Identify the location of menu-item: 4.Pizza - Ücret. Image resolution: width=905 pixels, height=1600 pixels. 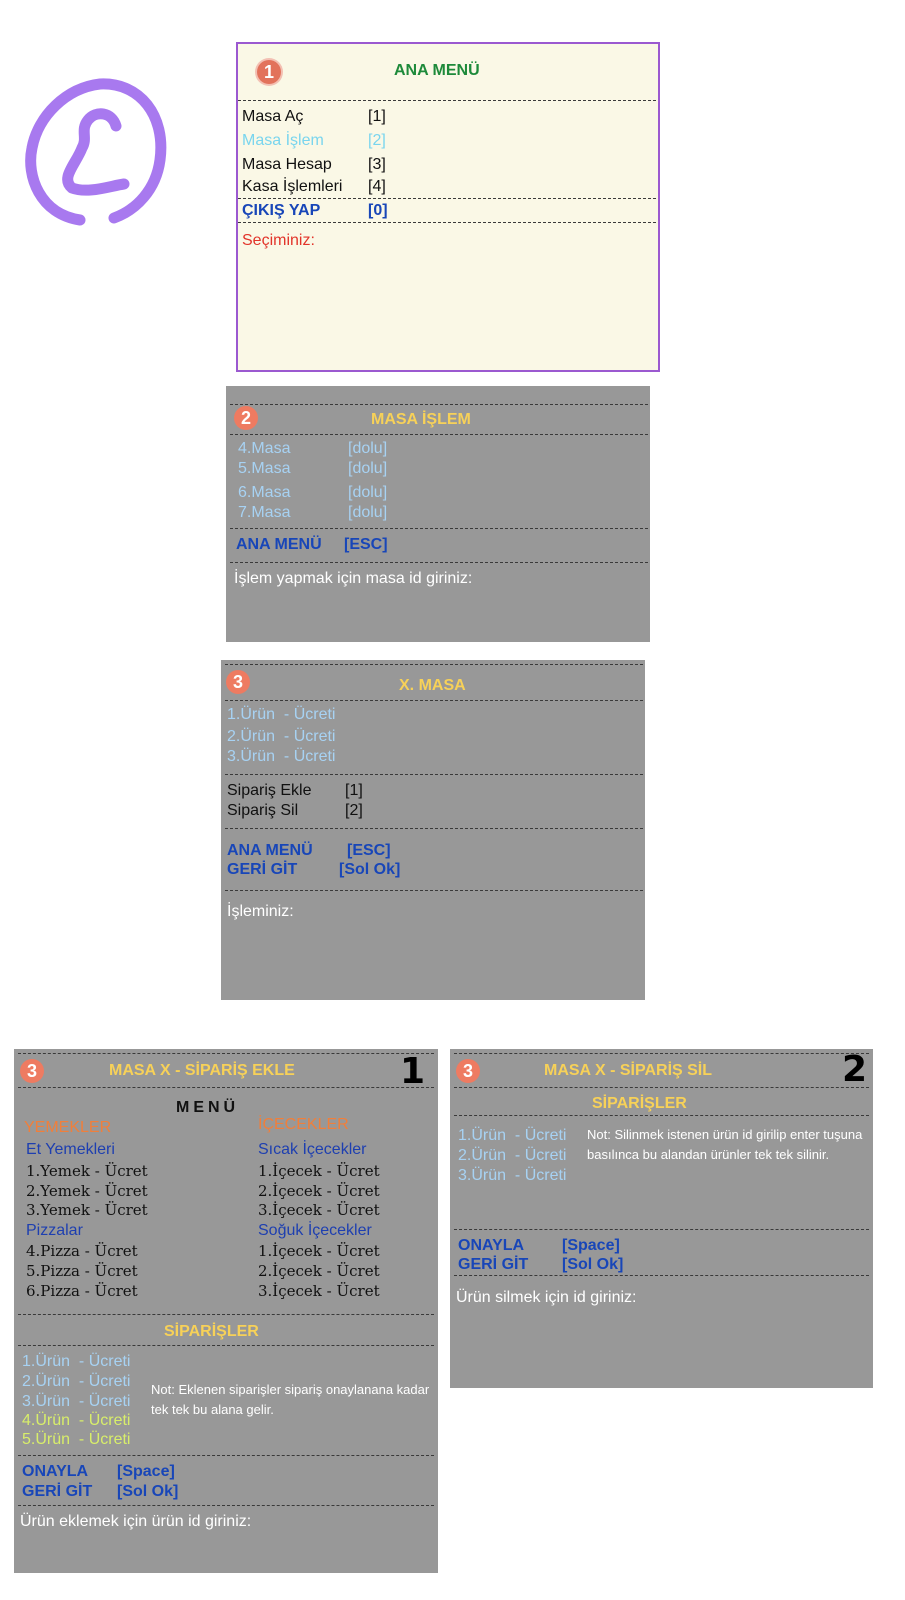
(82, 1251).